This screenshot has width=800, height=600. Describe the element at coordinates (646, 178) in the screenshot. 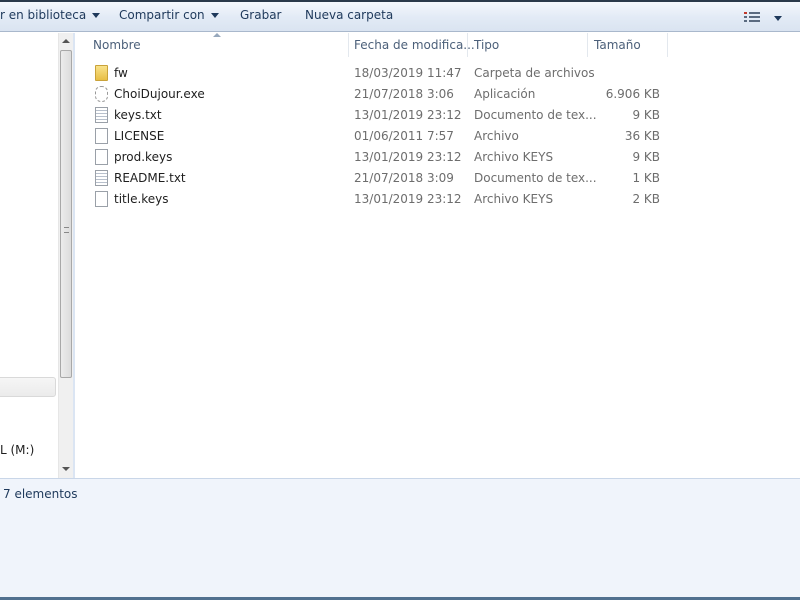

I see `file-size: 1 KB` at that location.